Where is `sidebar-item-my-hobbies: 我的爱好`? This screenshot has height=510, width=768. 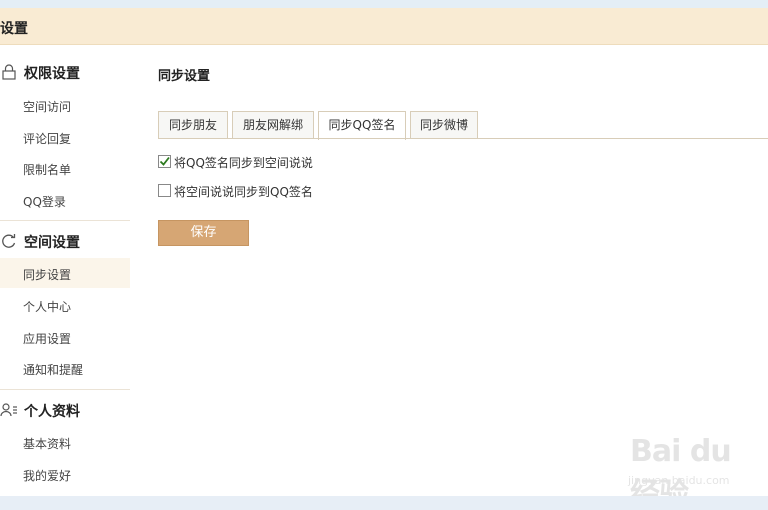
sidebar-item-my-hobbies: 我的爱好 is located at coordinates (65, 474).